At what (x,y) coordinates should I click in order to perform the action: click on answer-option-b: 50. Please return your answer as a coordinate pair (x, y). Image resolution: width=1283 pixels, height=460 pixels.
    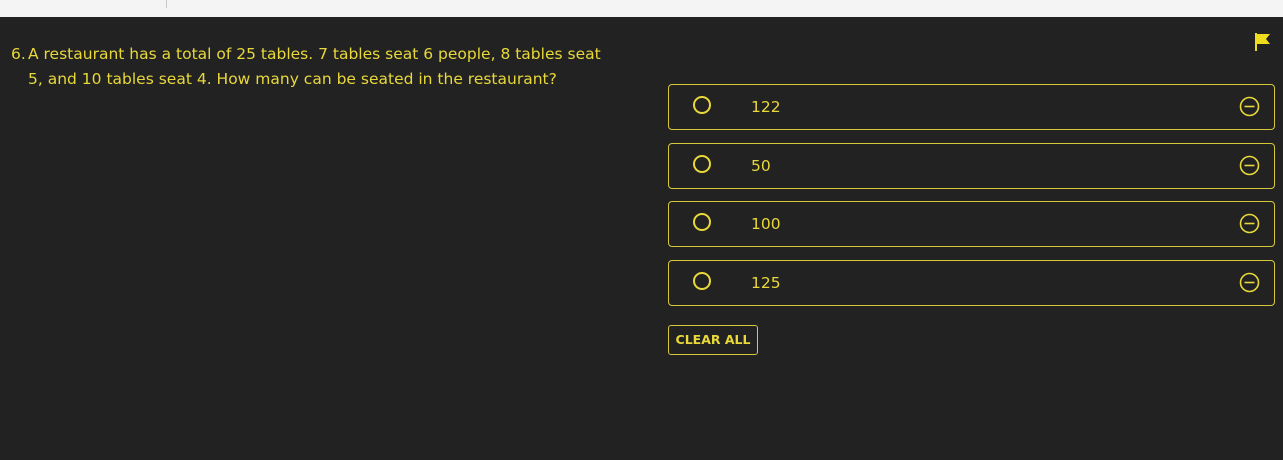
    Looking at the image, I should click on (971, 165).